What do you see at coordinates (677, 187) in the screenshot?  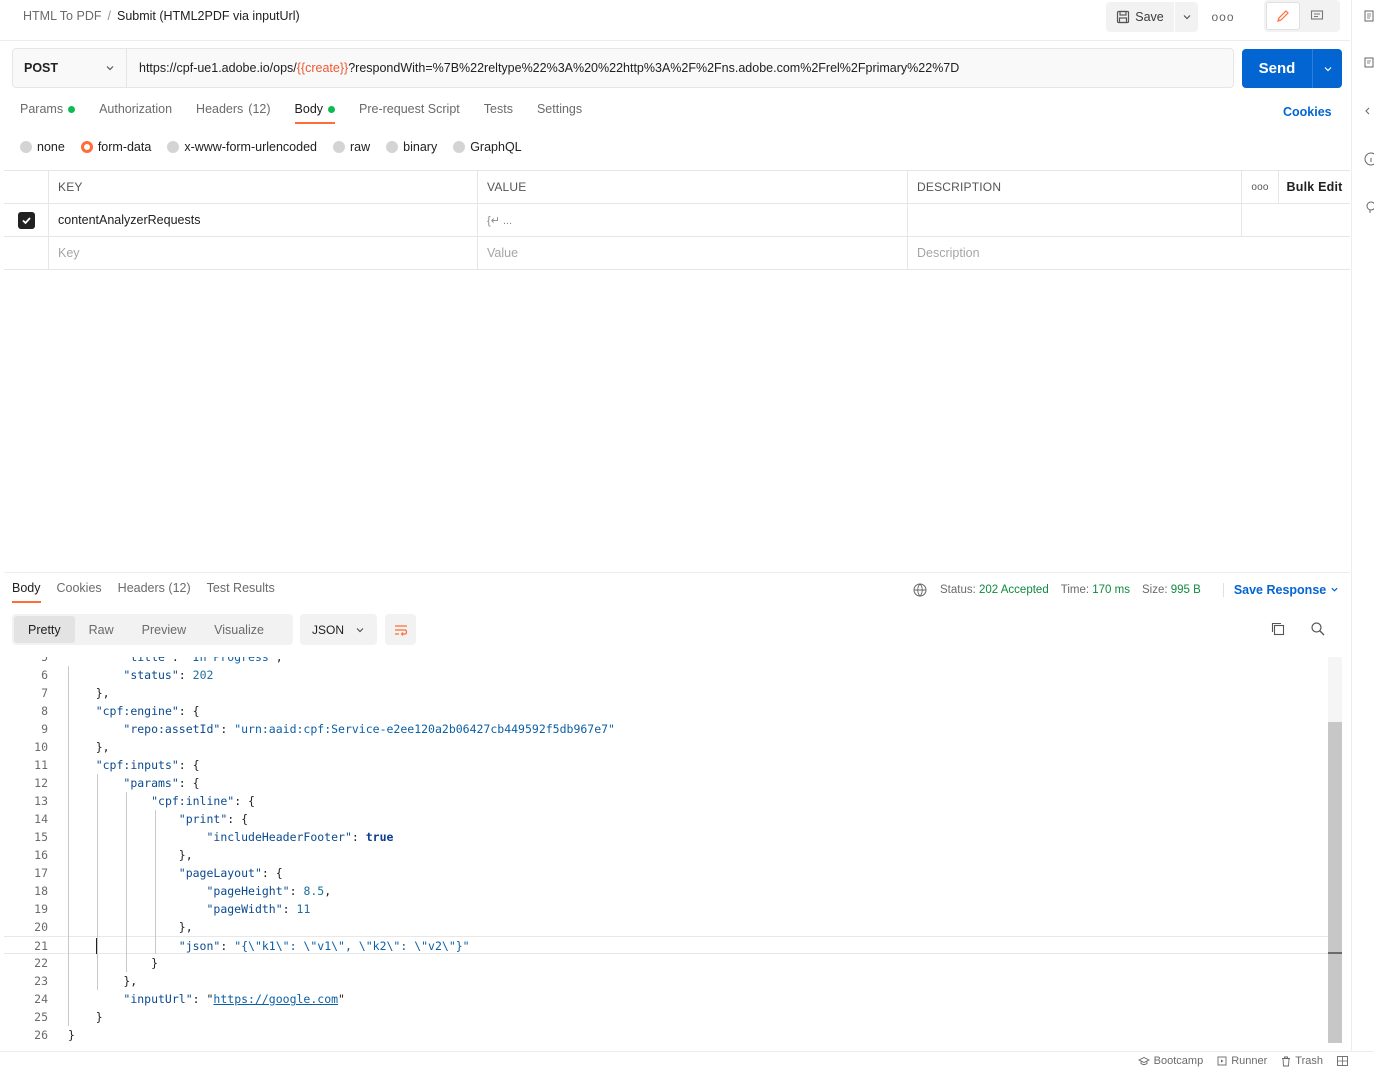 I see `table-header-row: KEY VALUE DESCRIPTION ooo Bulk Edit` at bounding box center [677, 187].